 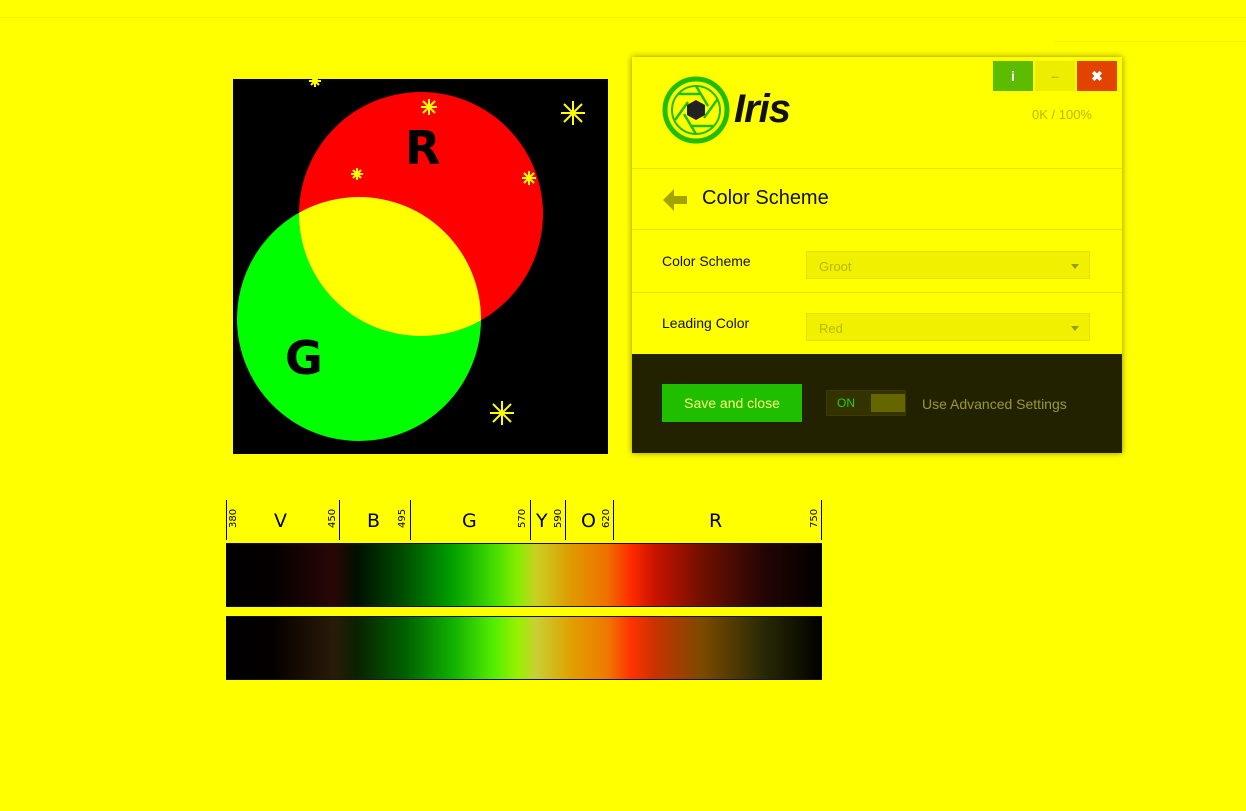 I want to click on usage-indicator: 0K / 100%, so click(x=1062, y=114).